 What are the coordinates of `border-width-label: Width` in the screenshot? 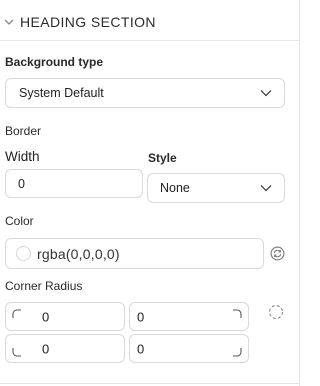 It's located at (22, 156).